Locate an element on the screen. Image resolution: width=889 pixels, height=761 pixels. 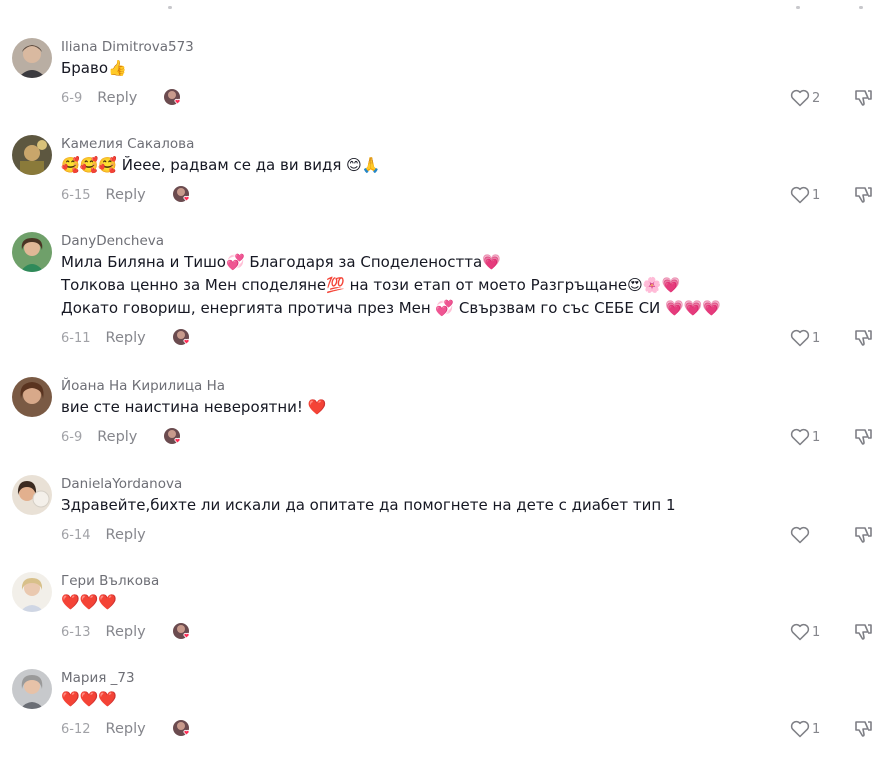
like-button: 2 is located at coordinates (805, 98).